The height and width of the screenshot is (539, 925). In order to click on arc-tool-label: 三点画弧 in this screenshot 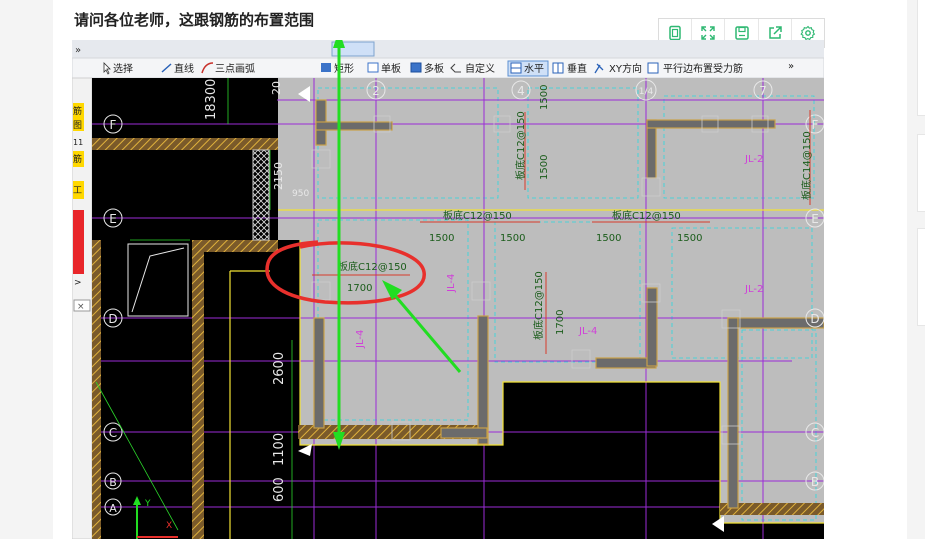, I will do `click(235, 68)`.